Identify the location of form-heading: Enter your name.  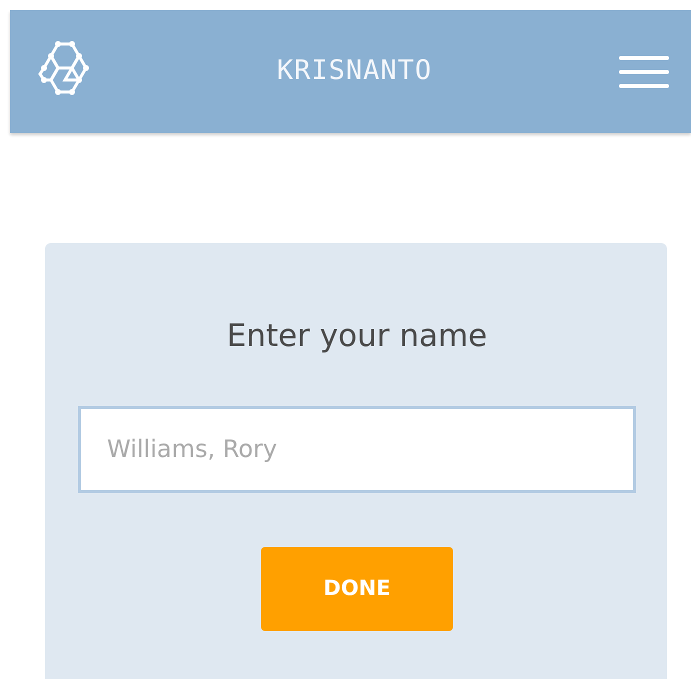
(357, 336).